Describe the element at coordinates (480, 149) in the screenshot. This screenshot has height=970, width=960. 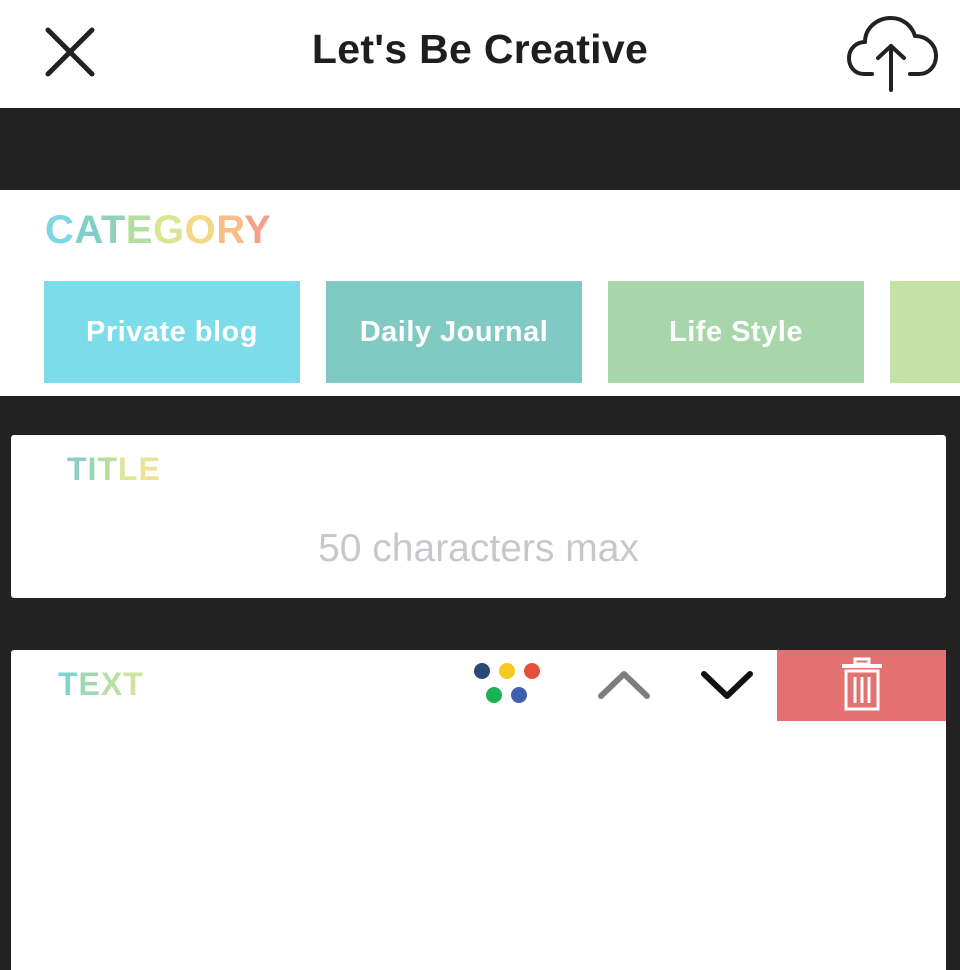
I see `header-spacer` at that location.